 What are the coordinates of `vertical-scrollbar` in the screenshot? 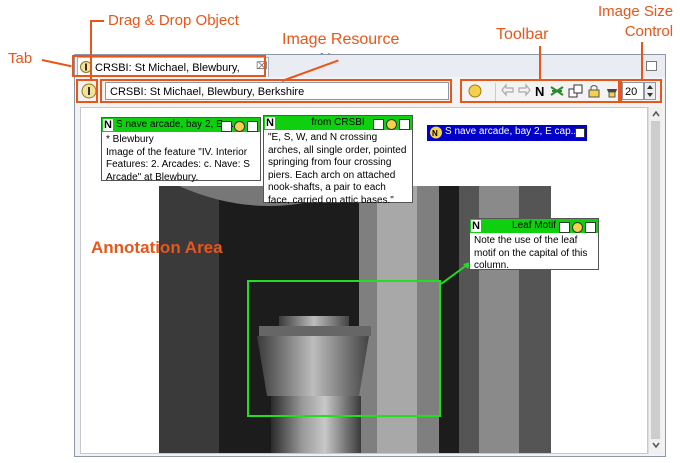 It's located at (655, 280).